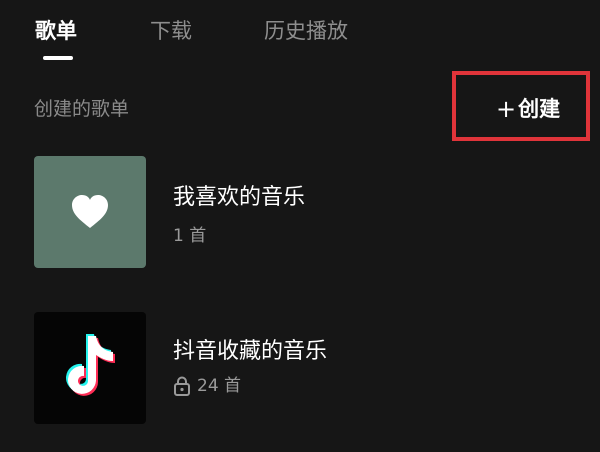  Describe the element at coordinates (250, 351) in the screenshot. I see `playlist-title: 抖音收藏的音乐` at that location.